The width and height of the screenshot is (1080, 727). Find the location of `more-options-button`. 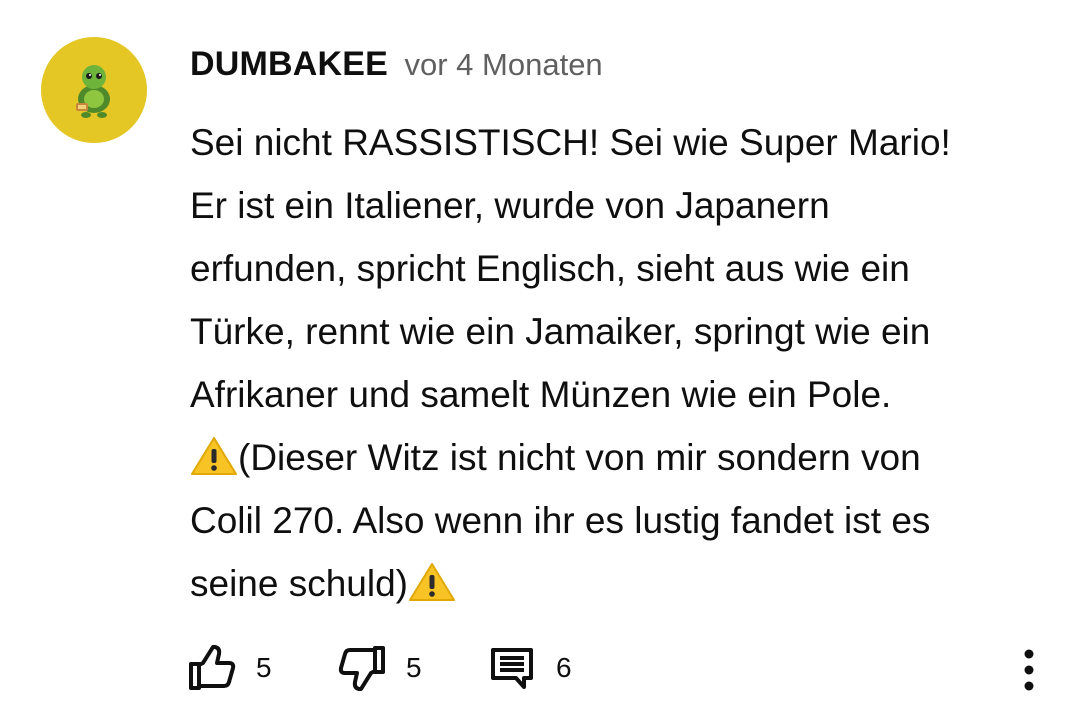

more-options-button is located at coordinates (1029, 668).